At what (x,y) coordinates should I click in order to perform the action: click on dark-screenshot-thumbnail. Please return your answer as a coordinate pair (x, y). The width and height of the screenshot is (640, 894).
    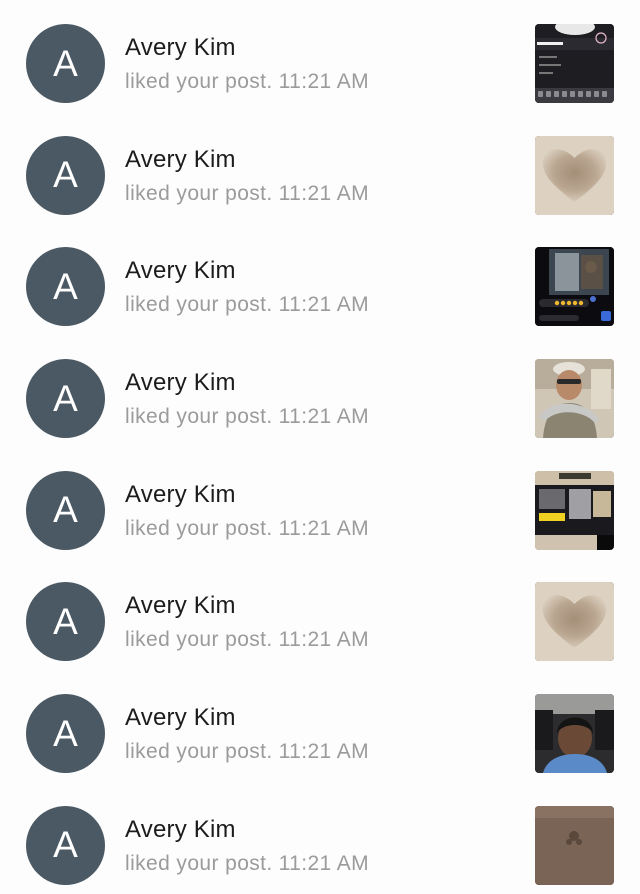
    Looking at the image, I should click on (574, 63).